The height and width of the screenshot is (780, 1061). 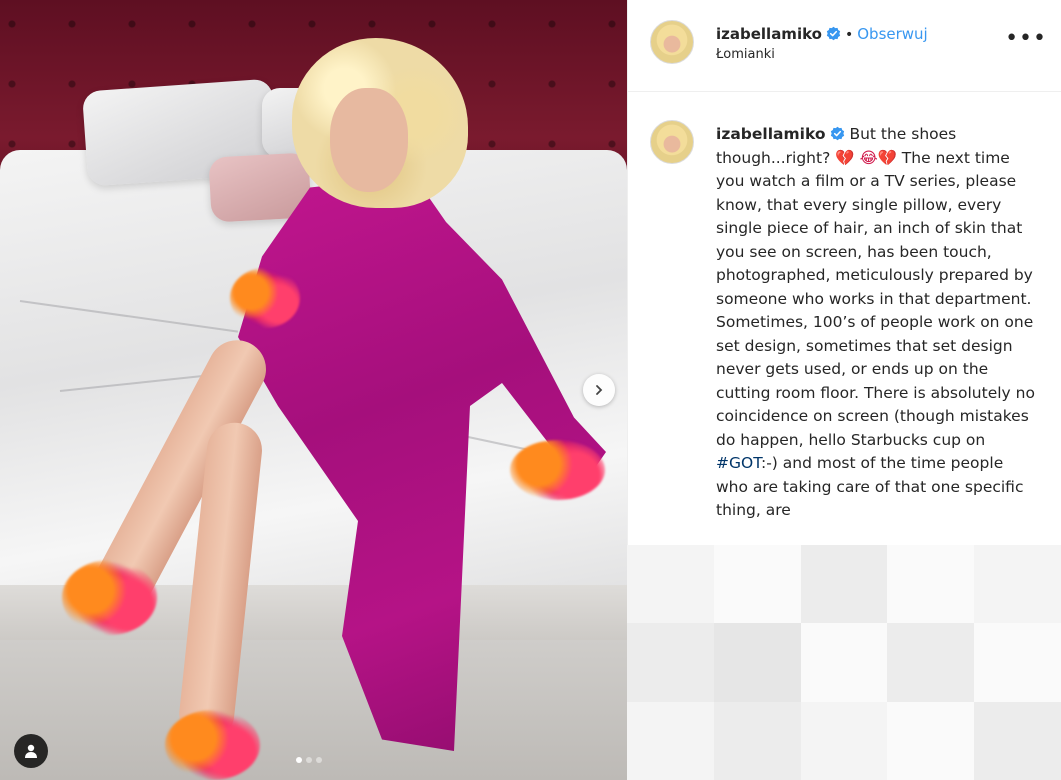 I want to click on avatar, so click(x=672, y=42).